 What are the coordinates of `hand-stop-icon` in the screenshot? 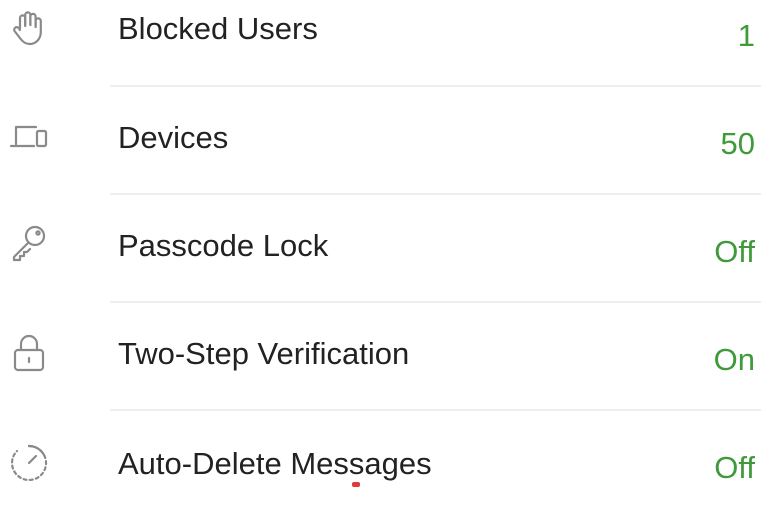 It's located at (29, 29).